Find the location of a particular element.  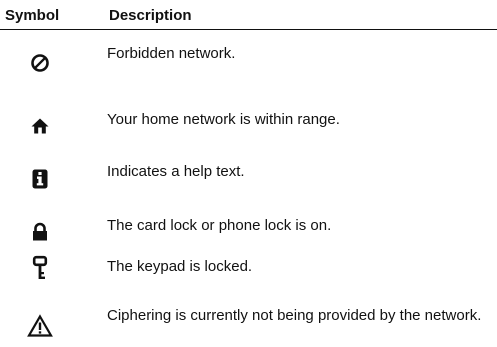

header-divider is located at coordinates (248, 29).